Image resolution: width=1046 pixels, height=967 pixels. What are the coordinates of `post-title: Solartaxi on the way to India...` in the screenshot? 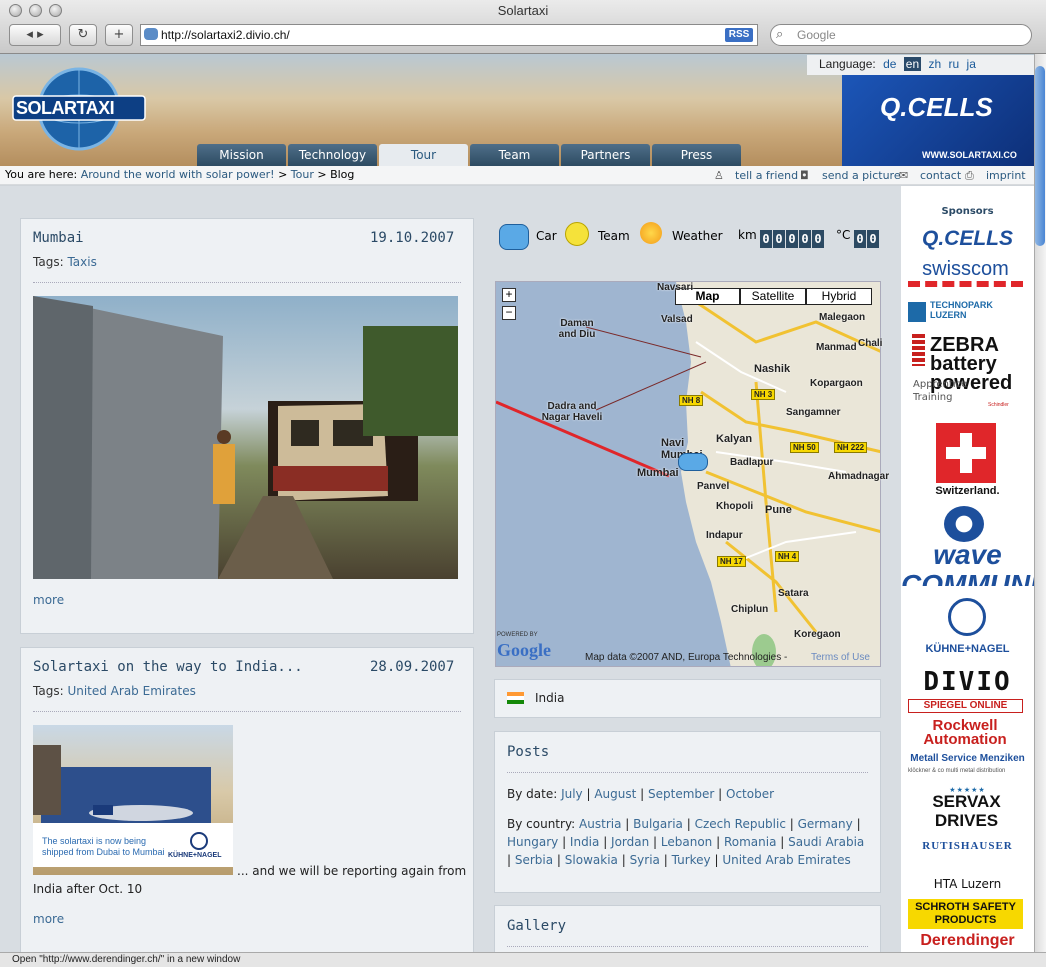 It's located at (168, 667).